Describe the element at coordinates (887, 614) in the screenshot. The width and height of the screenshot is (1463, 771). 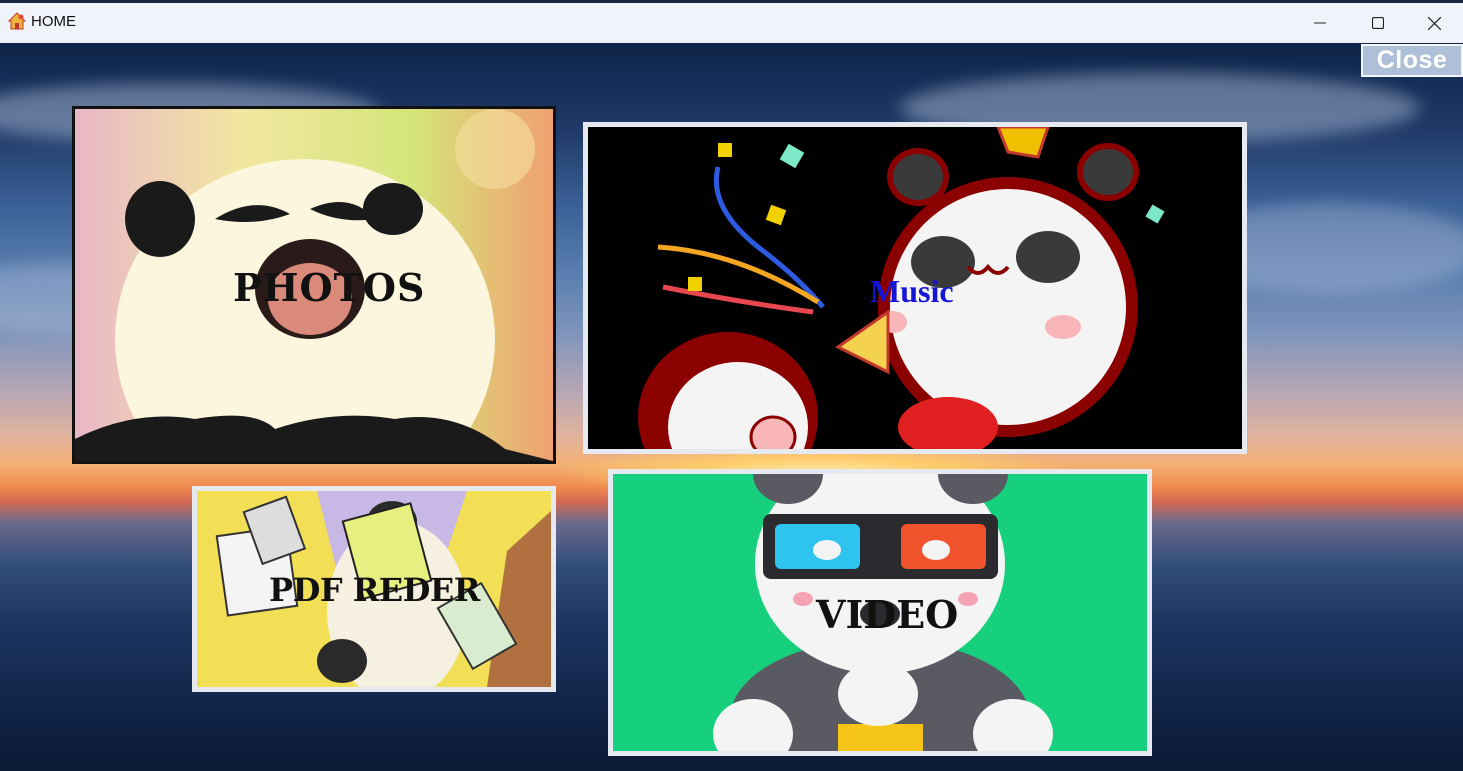
I see `video-label: VIDEO` at that location.